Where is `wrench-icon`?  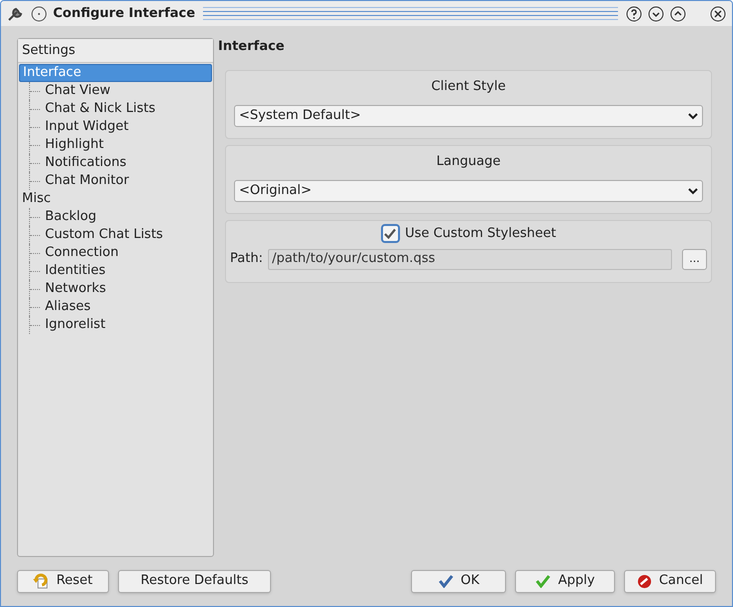
wrench-icon is located at coordinates (16, 14).